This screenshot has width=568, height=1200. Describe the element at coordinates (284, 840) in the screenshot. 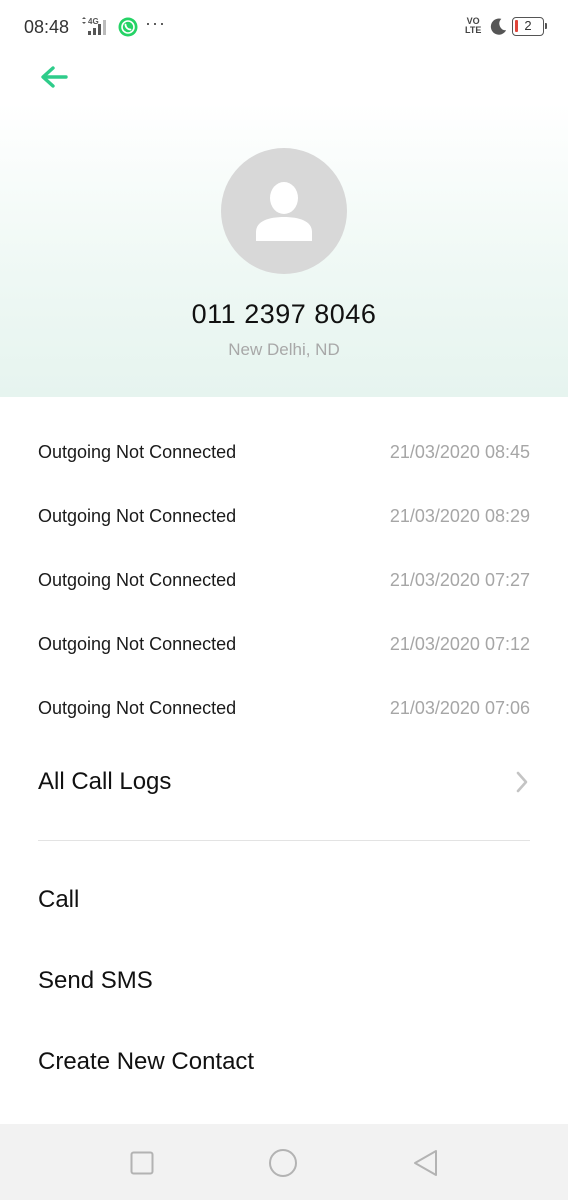

I see `section-divider` at that location.